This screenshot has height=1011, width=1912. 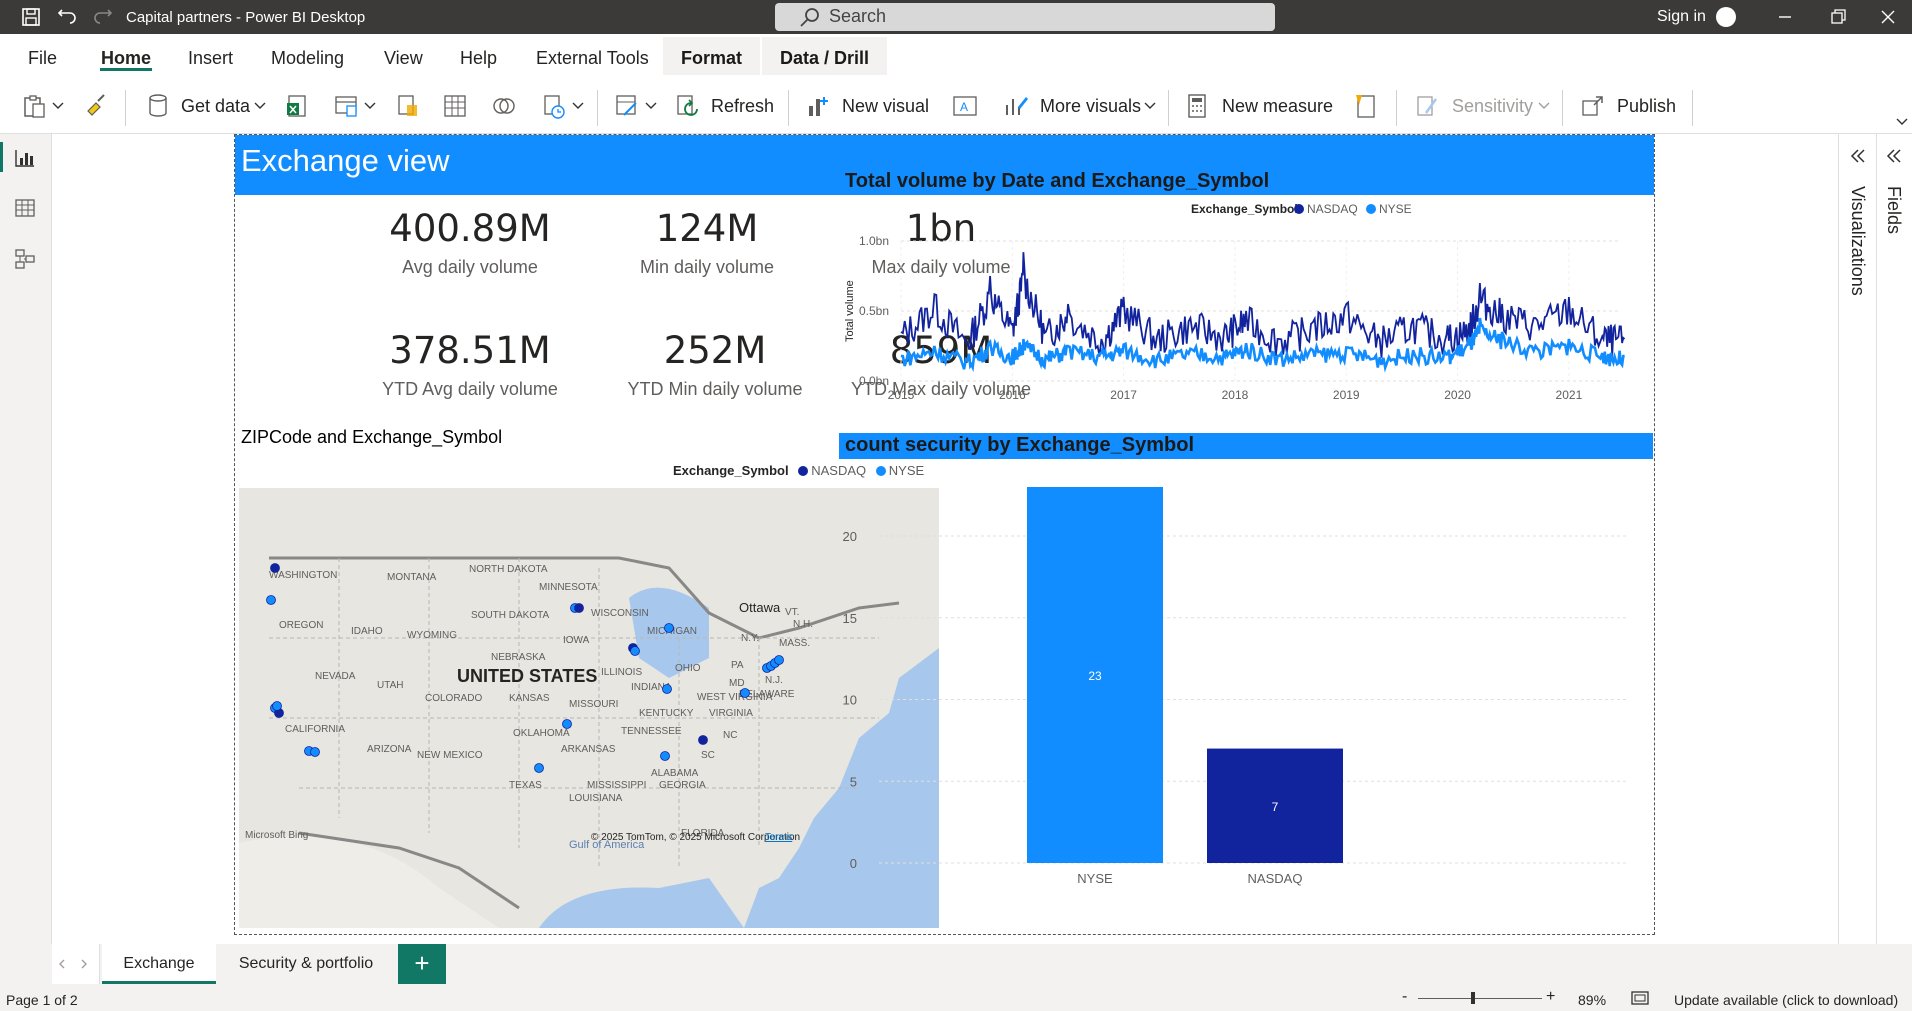 I want to click on line-legend-title: Exchange_Symbol, so click(x=1244, y=209).